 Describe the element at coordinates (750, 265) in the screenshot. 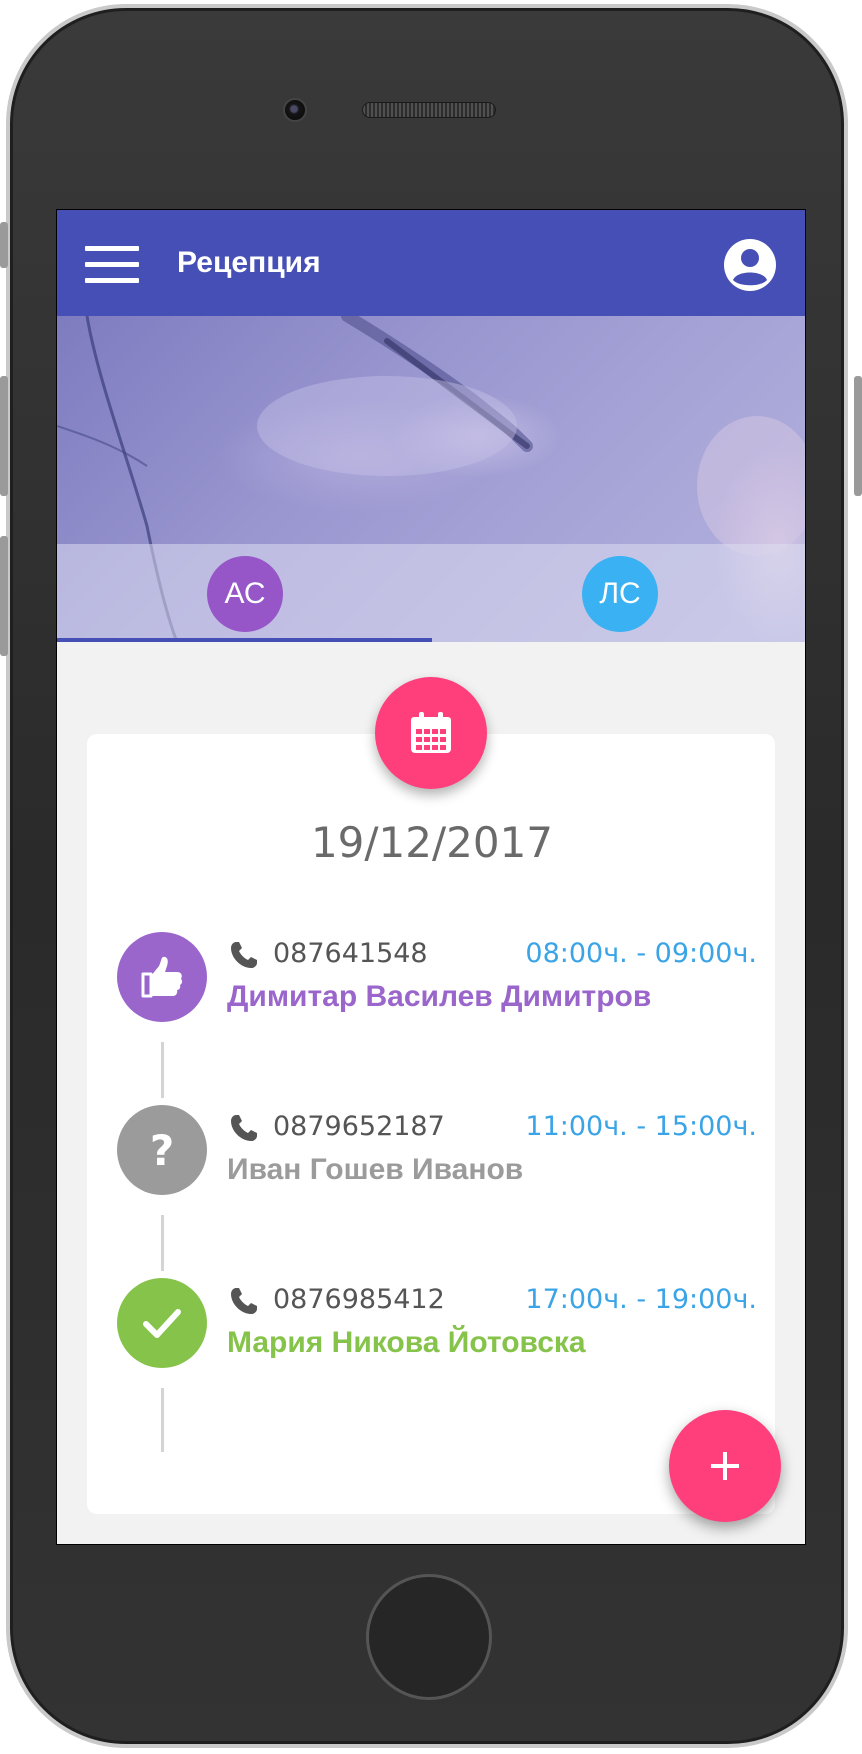

I see `account-circle-icon` at that location.